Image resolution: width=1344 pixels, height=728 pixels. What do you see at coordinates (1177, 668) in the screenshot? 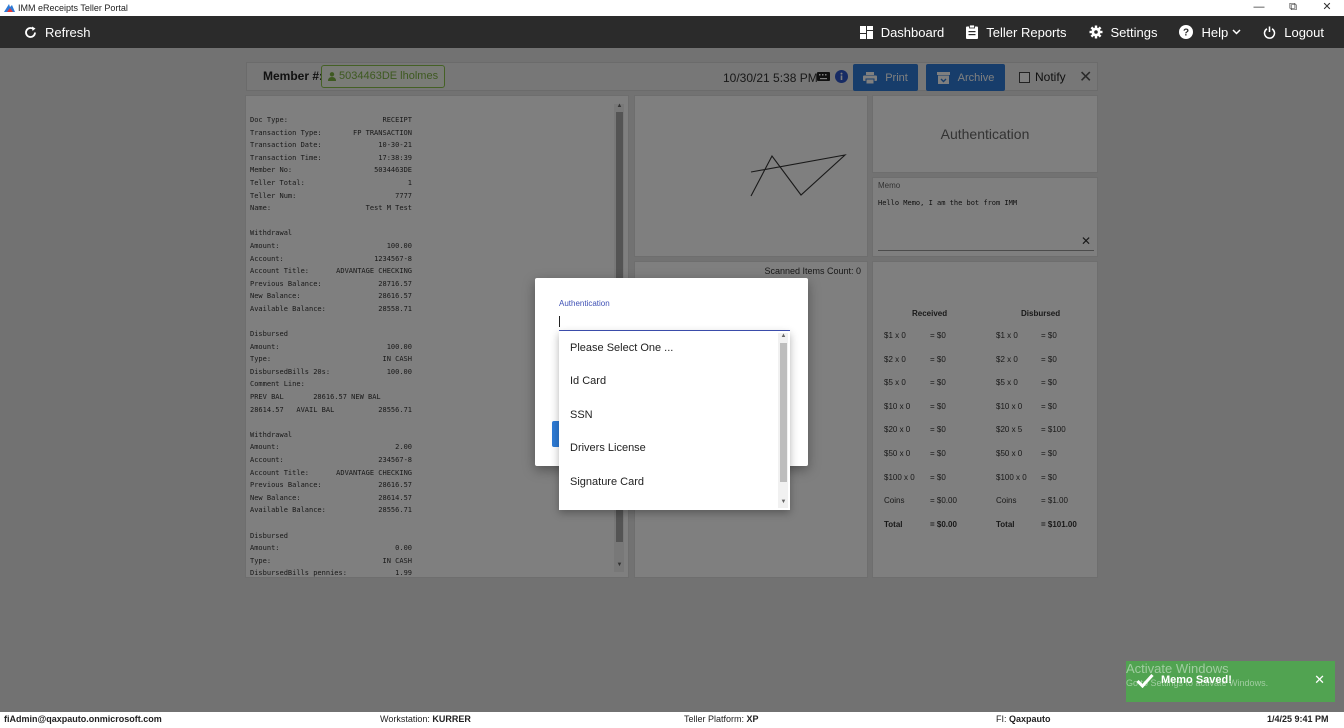
I see `watermark-title: Activate Windows` at bounding box center [1177, 668].